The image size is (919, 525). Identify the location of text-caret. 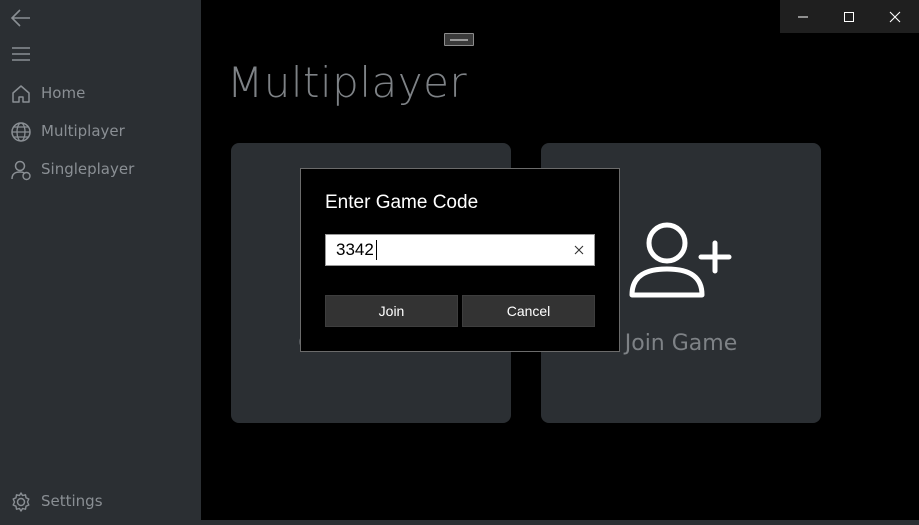
(376, 250).